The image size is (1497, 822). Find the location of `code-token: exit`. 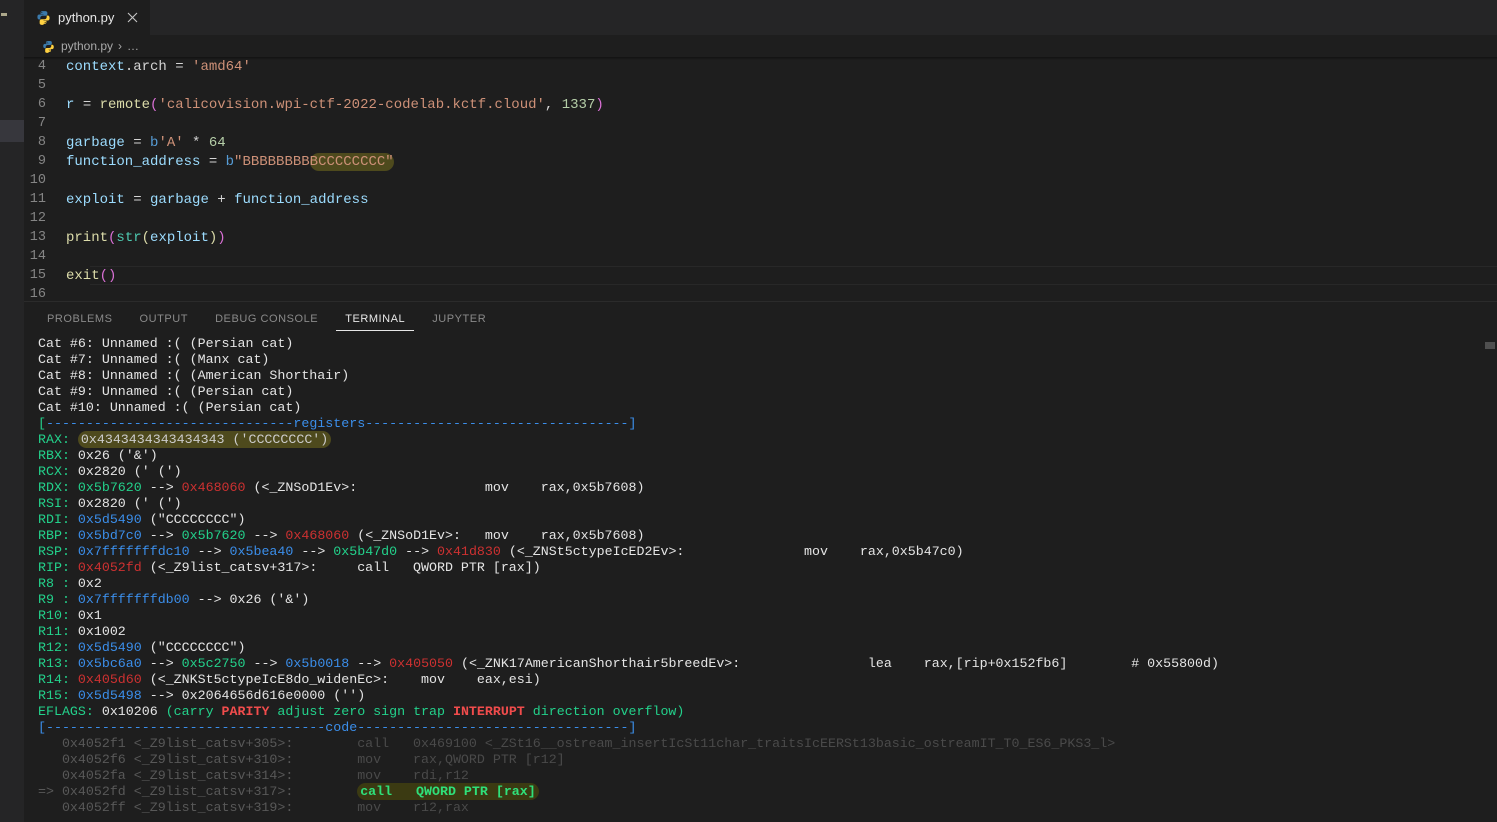

code-token: exit is located at coordinates (83, 275).